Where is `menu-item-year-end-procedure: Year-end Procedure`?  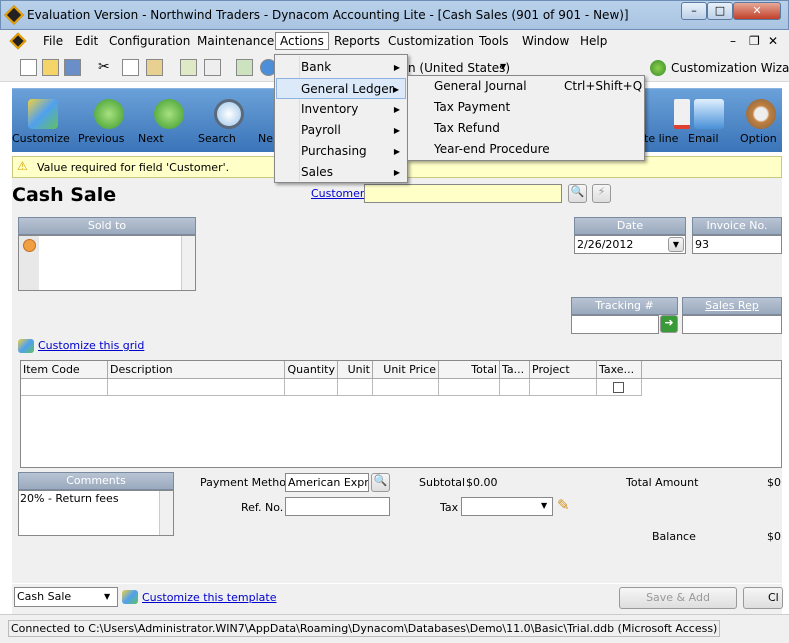 menu-item-year-end-procedure: Year-end Procedure is located at coordinates (539, 149).